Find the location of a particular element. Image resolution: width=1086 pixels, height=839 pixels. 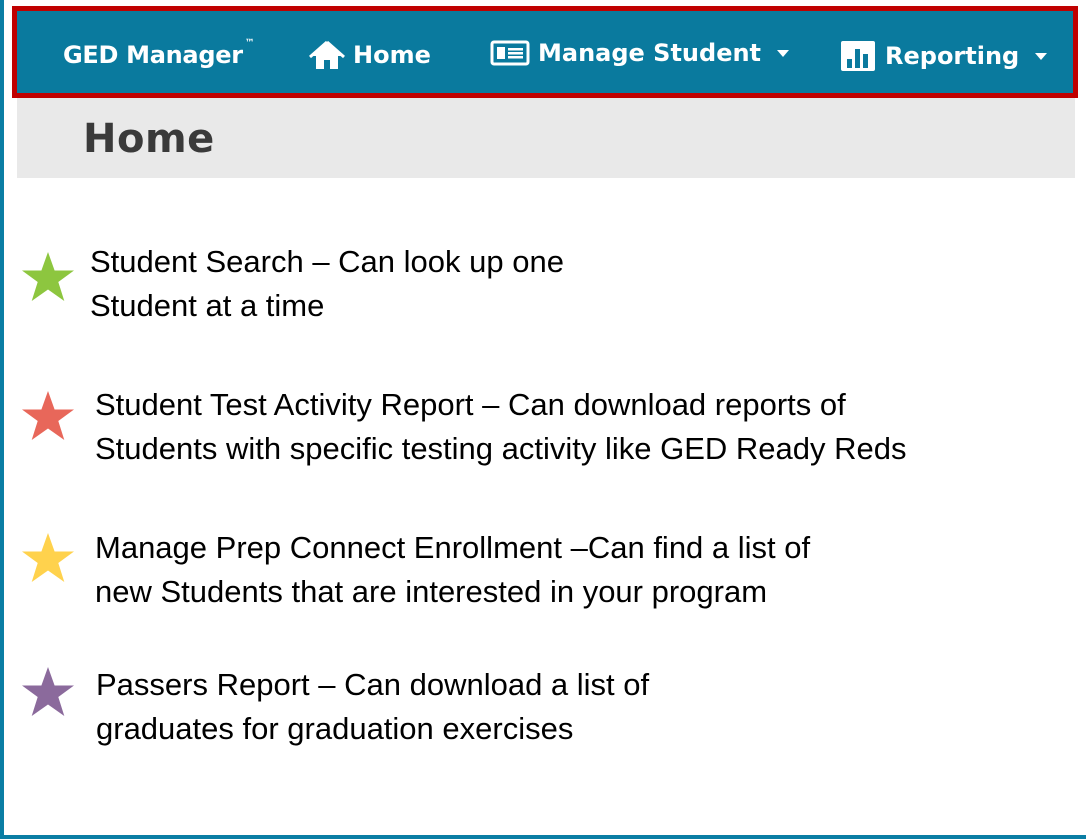

nav-home: Home is located at coordinates (370, 55).